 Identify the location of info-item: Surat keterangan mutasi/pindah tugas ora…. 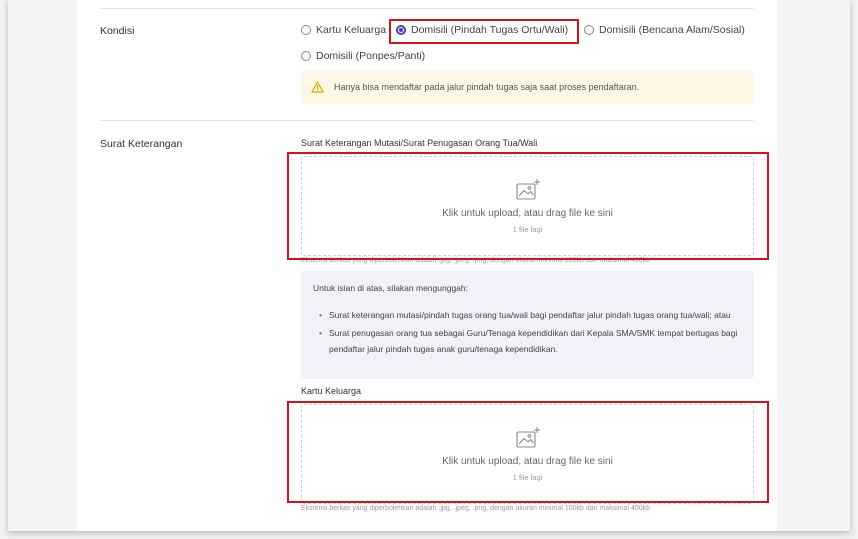
(530, 315).